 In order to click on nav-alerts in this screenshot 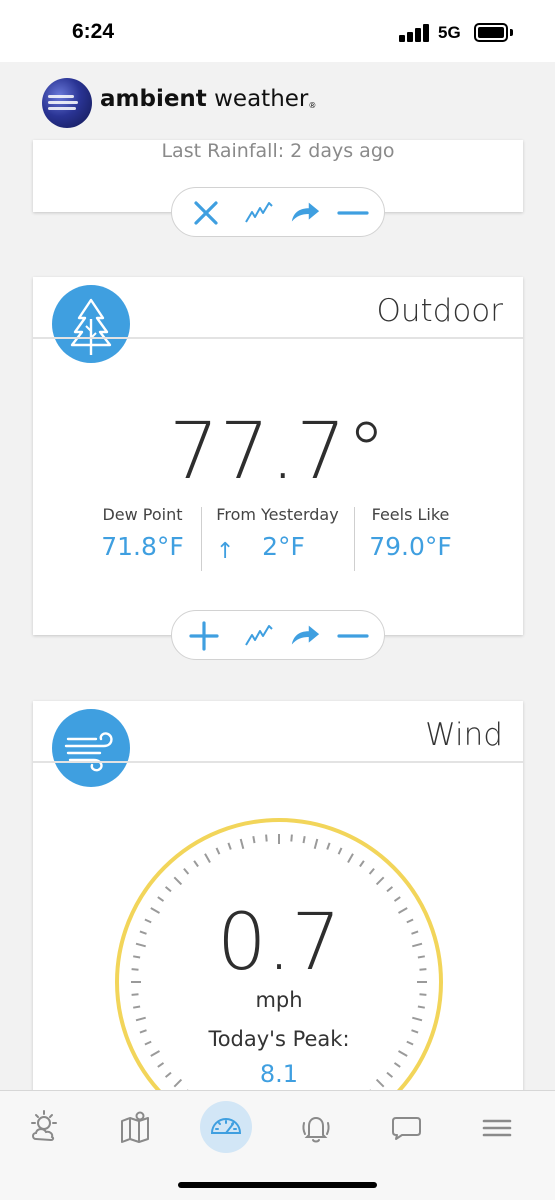, I will do `click(316, 1127)`.